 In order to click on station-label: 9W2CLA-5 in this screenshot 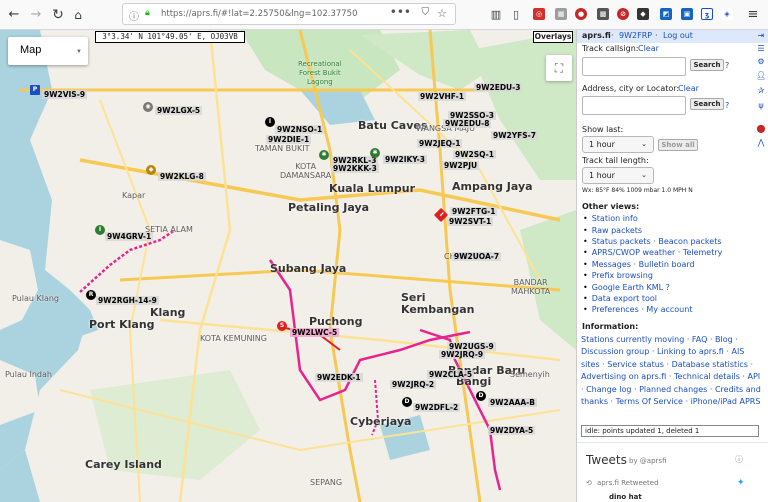, I will do `click(451, 374)`.